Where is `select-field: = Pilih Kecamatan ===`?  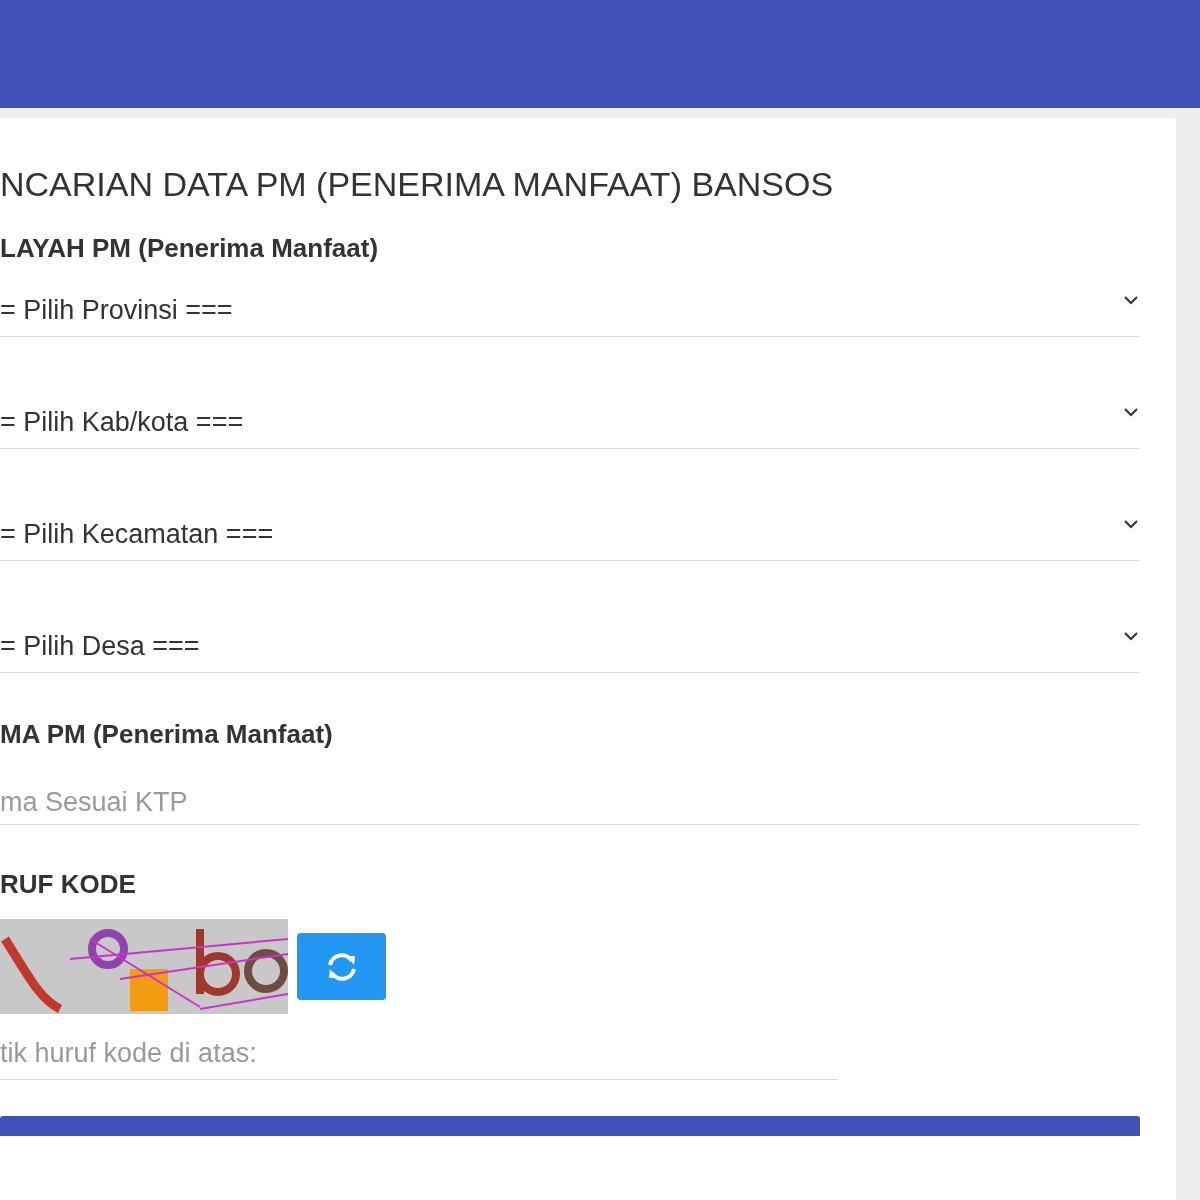 select-field: = Pilih Kecamatan === is located at coordinates (570, 535).